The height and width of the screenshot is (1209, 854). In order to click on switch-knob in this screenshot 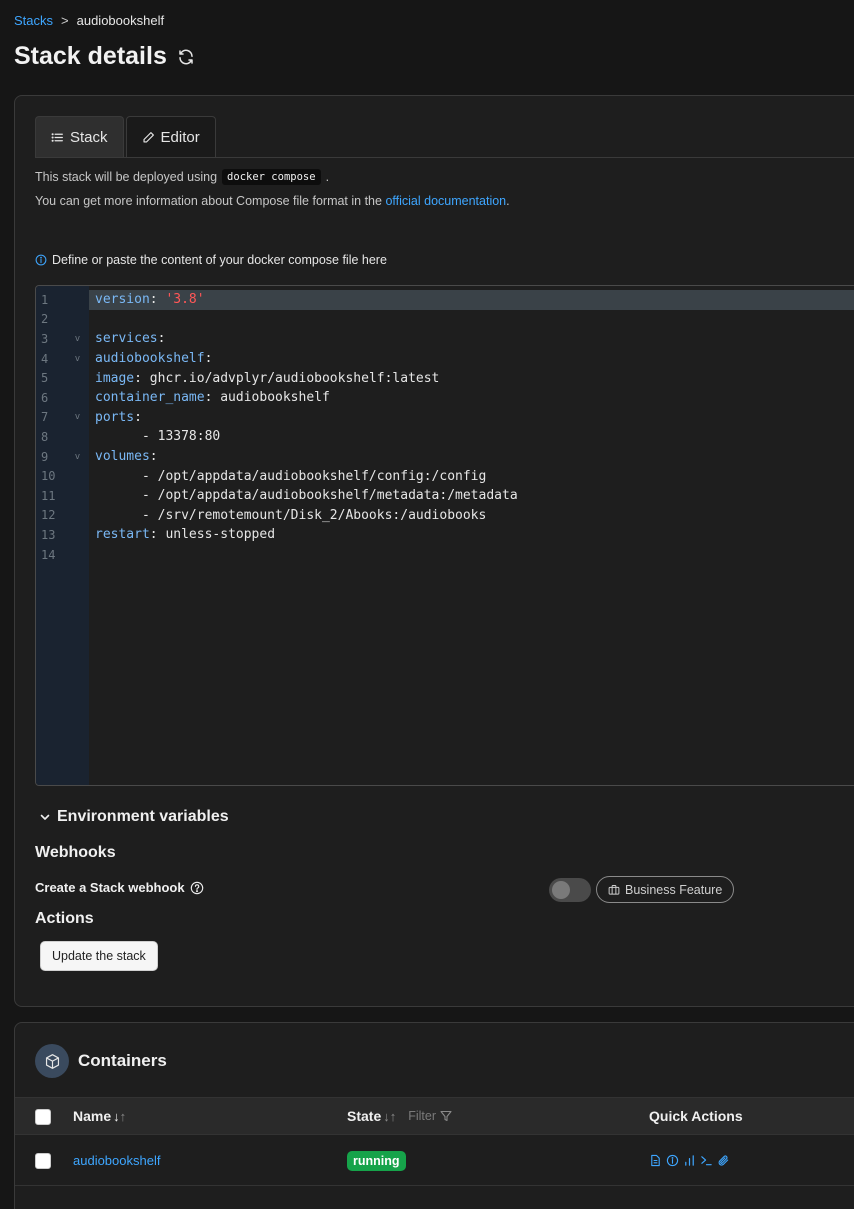, I will do `click(561, 890)`.